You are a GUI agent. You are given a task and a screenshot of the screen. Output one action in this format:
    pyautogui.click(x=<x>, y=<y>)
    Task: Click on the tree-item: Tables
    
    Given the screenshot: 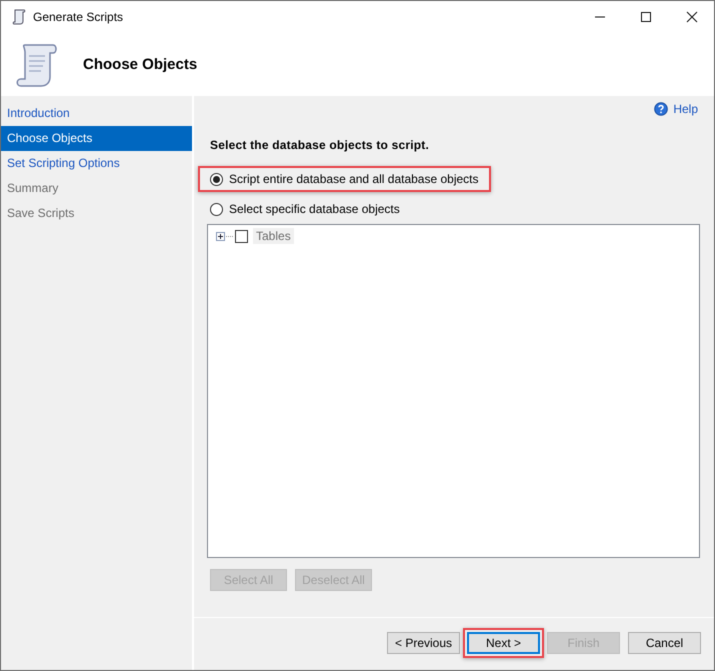 What is the action you would take?
    pyautogui.click(x=273, y=236)
    